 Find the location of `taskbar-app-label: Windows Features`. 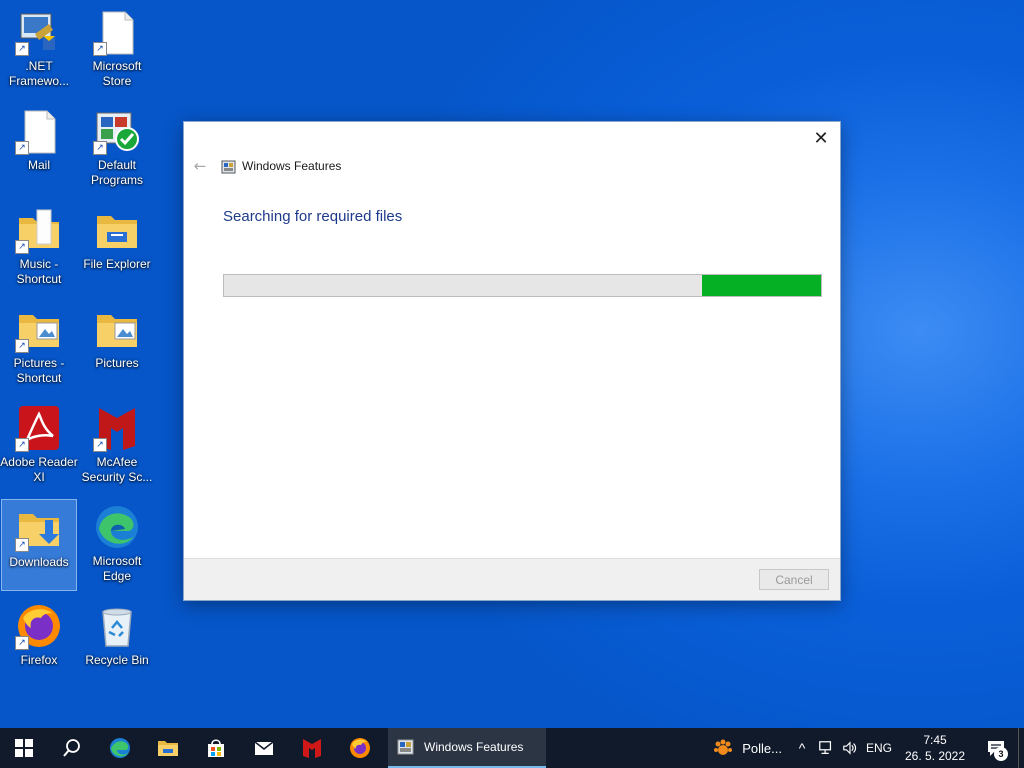

taskbar-app-label: Windows Features is located at coordinates (474, 747).